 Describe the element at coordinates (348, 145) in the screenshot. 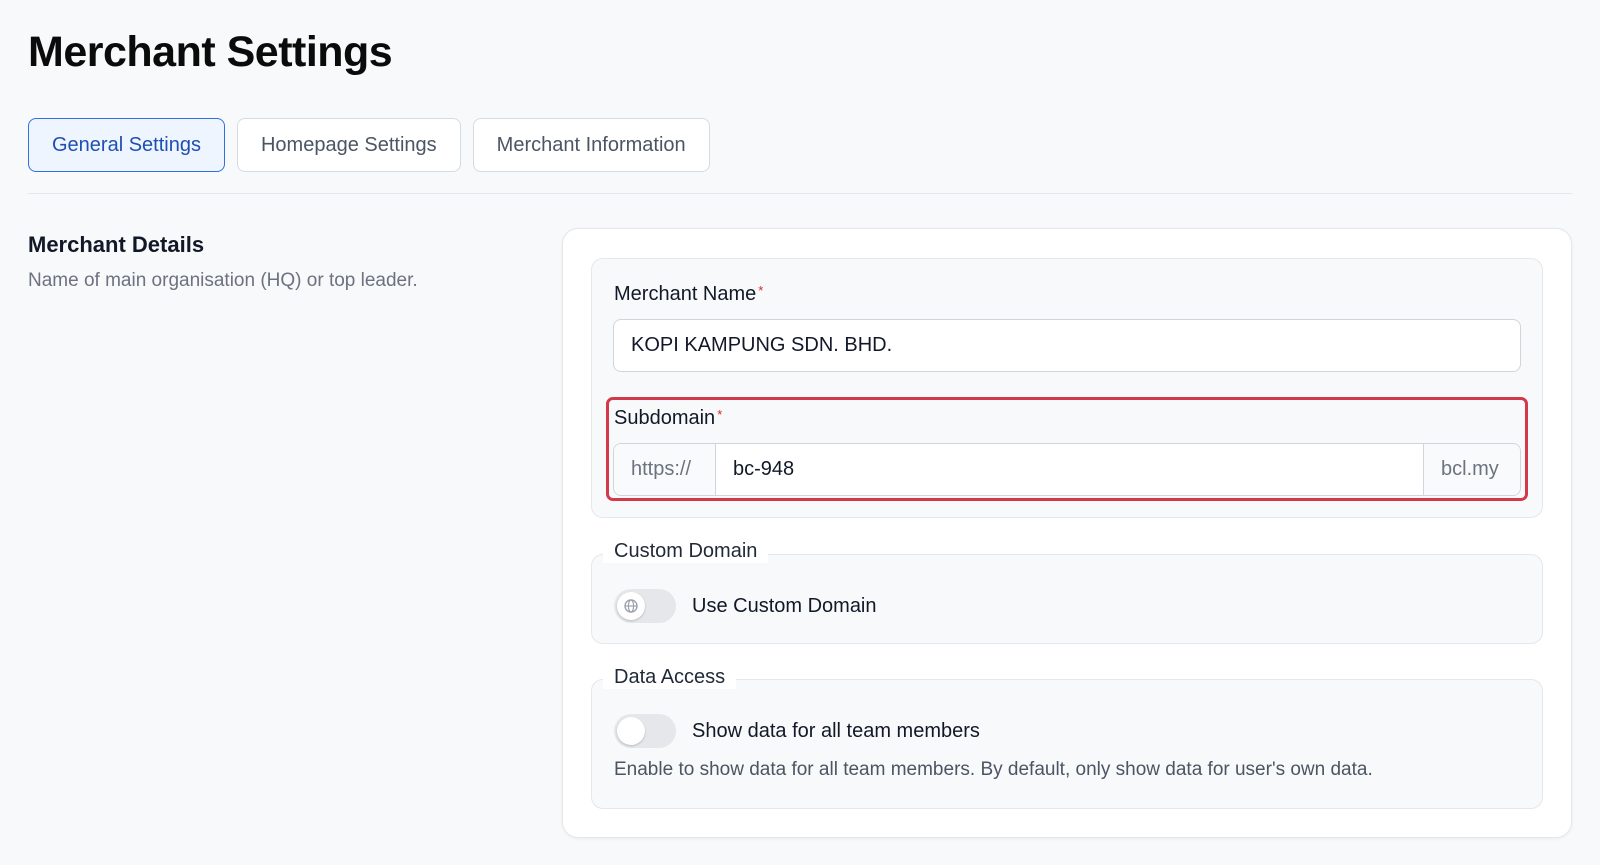

I see `tab-homepage-settings: Homepage Settings` at that location.